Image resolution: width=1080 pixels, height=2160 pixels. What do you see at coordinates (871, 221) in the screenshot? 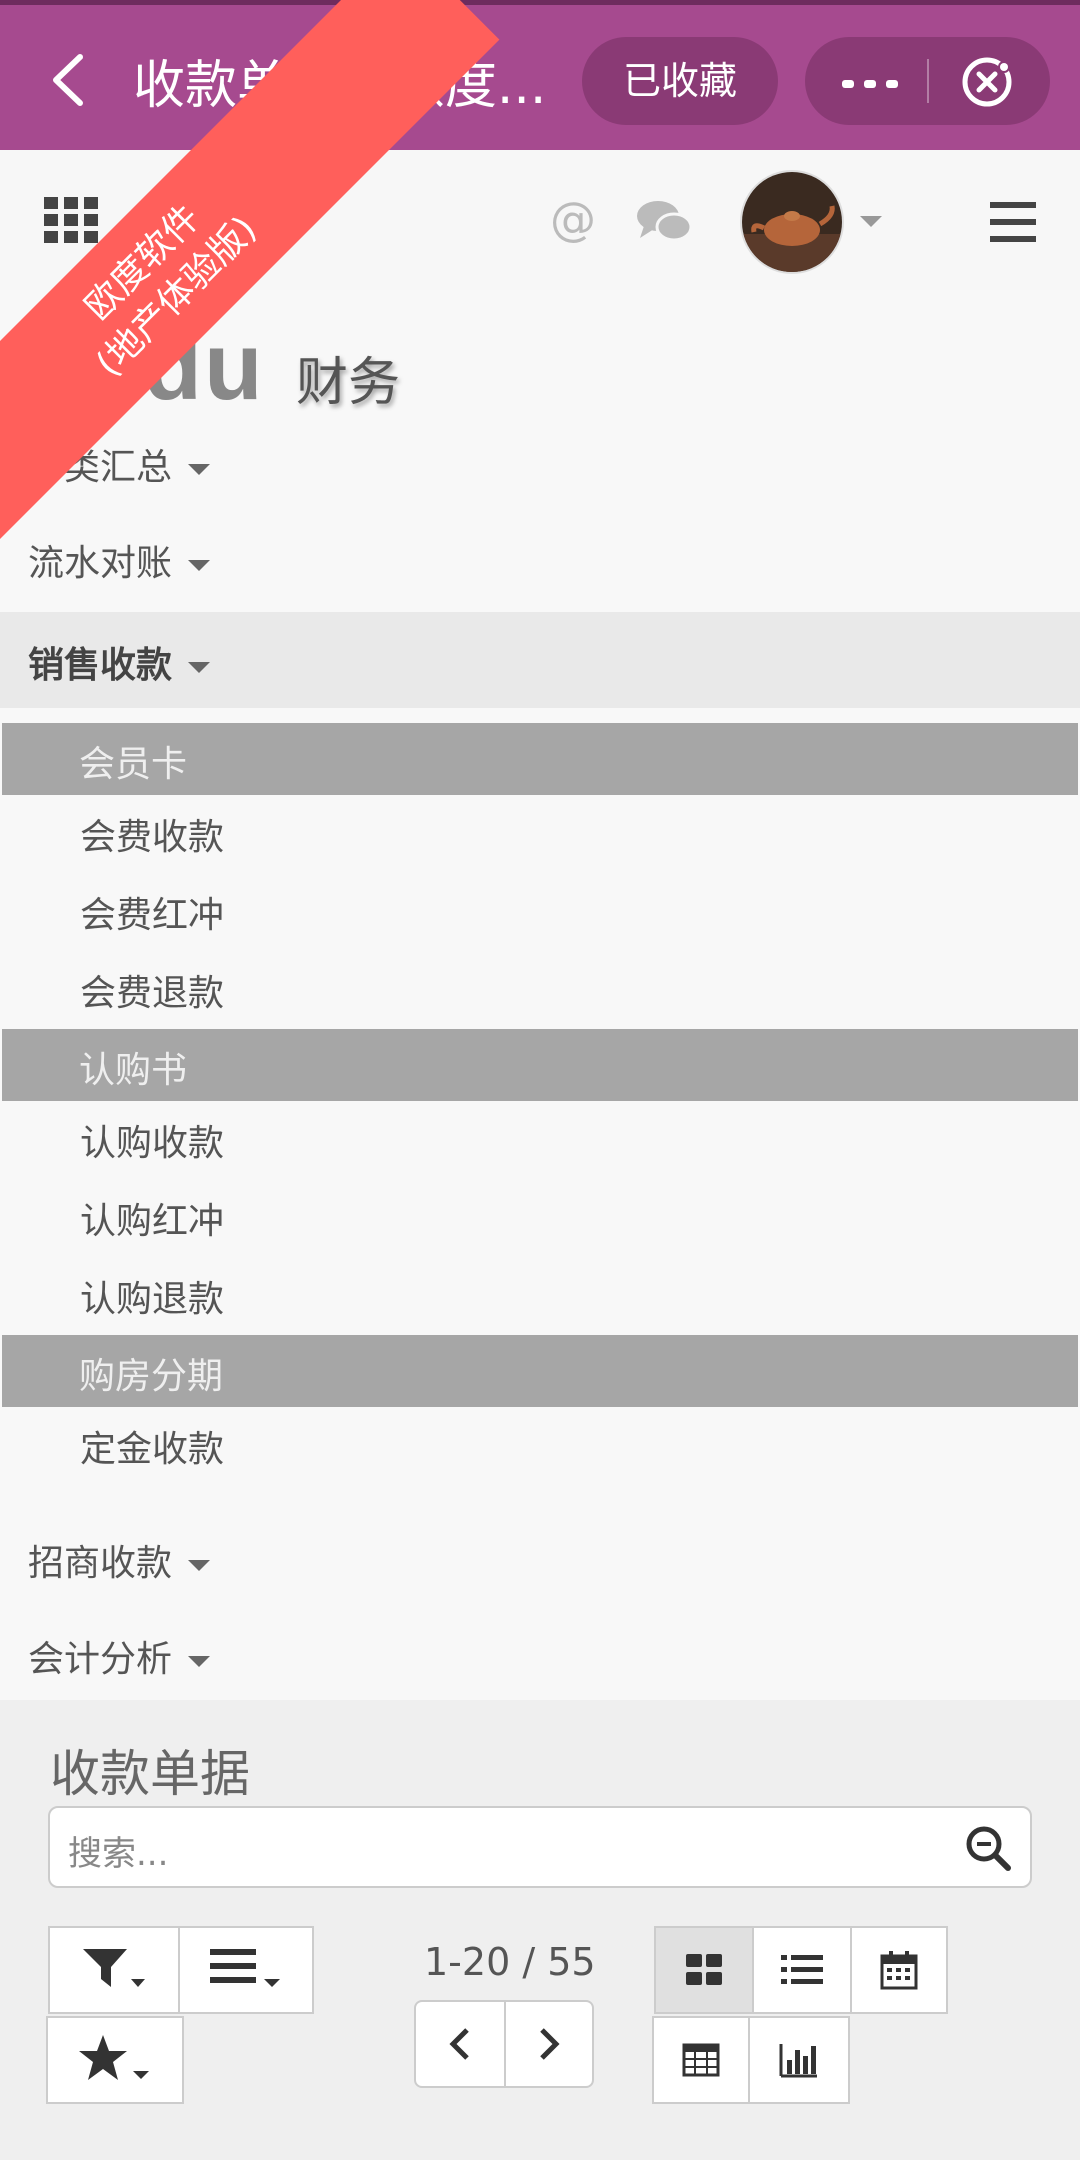
I see `chevron-down-icon` at bounding box center [871, 221].